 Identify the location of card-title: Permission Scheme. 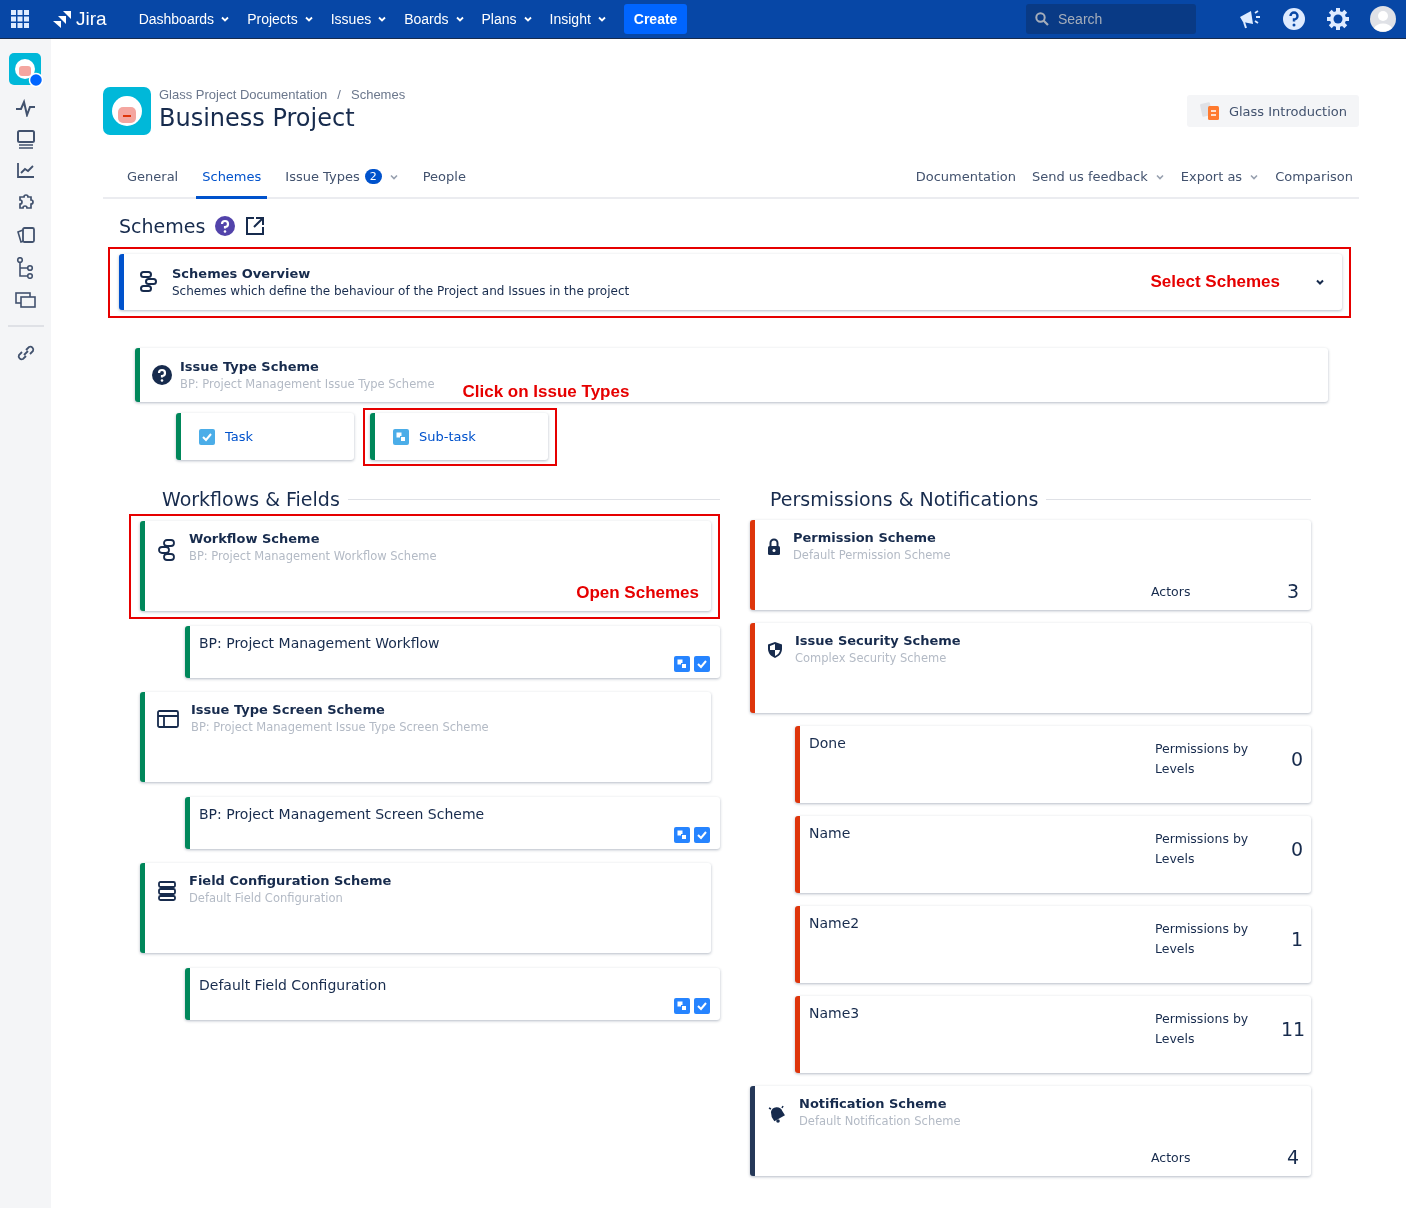
(865, 537).